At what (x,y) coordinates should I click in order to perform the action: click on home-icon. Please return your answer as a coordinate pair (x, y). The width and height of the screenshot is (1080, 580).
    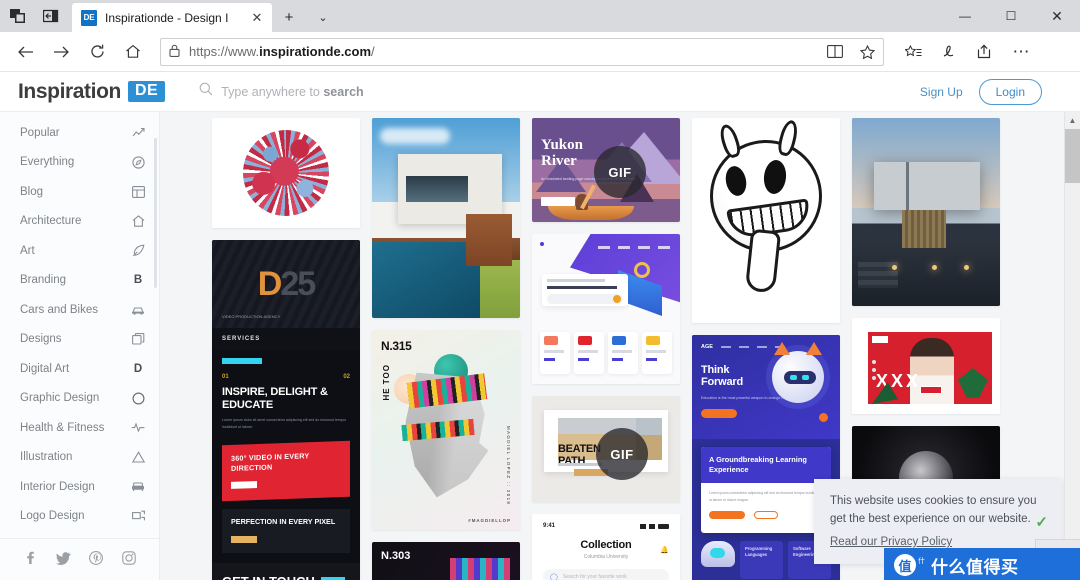
    Looking at the image, I should click on (133, 52).